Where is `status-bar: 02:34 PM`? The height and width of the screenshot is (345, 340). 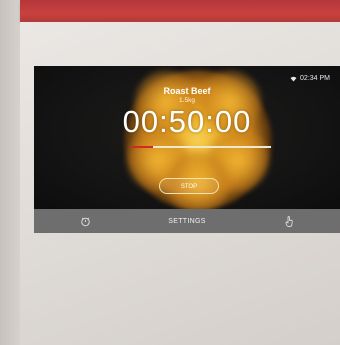 status-bar: 02:34 PM is located at coordinates (310, 78).